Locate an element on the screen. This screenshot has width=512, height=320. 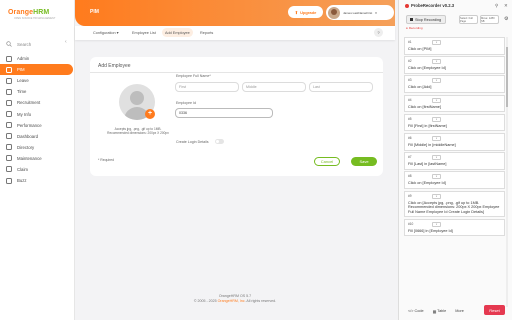
last-name-input: Last is located at coordinates (341, 87).